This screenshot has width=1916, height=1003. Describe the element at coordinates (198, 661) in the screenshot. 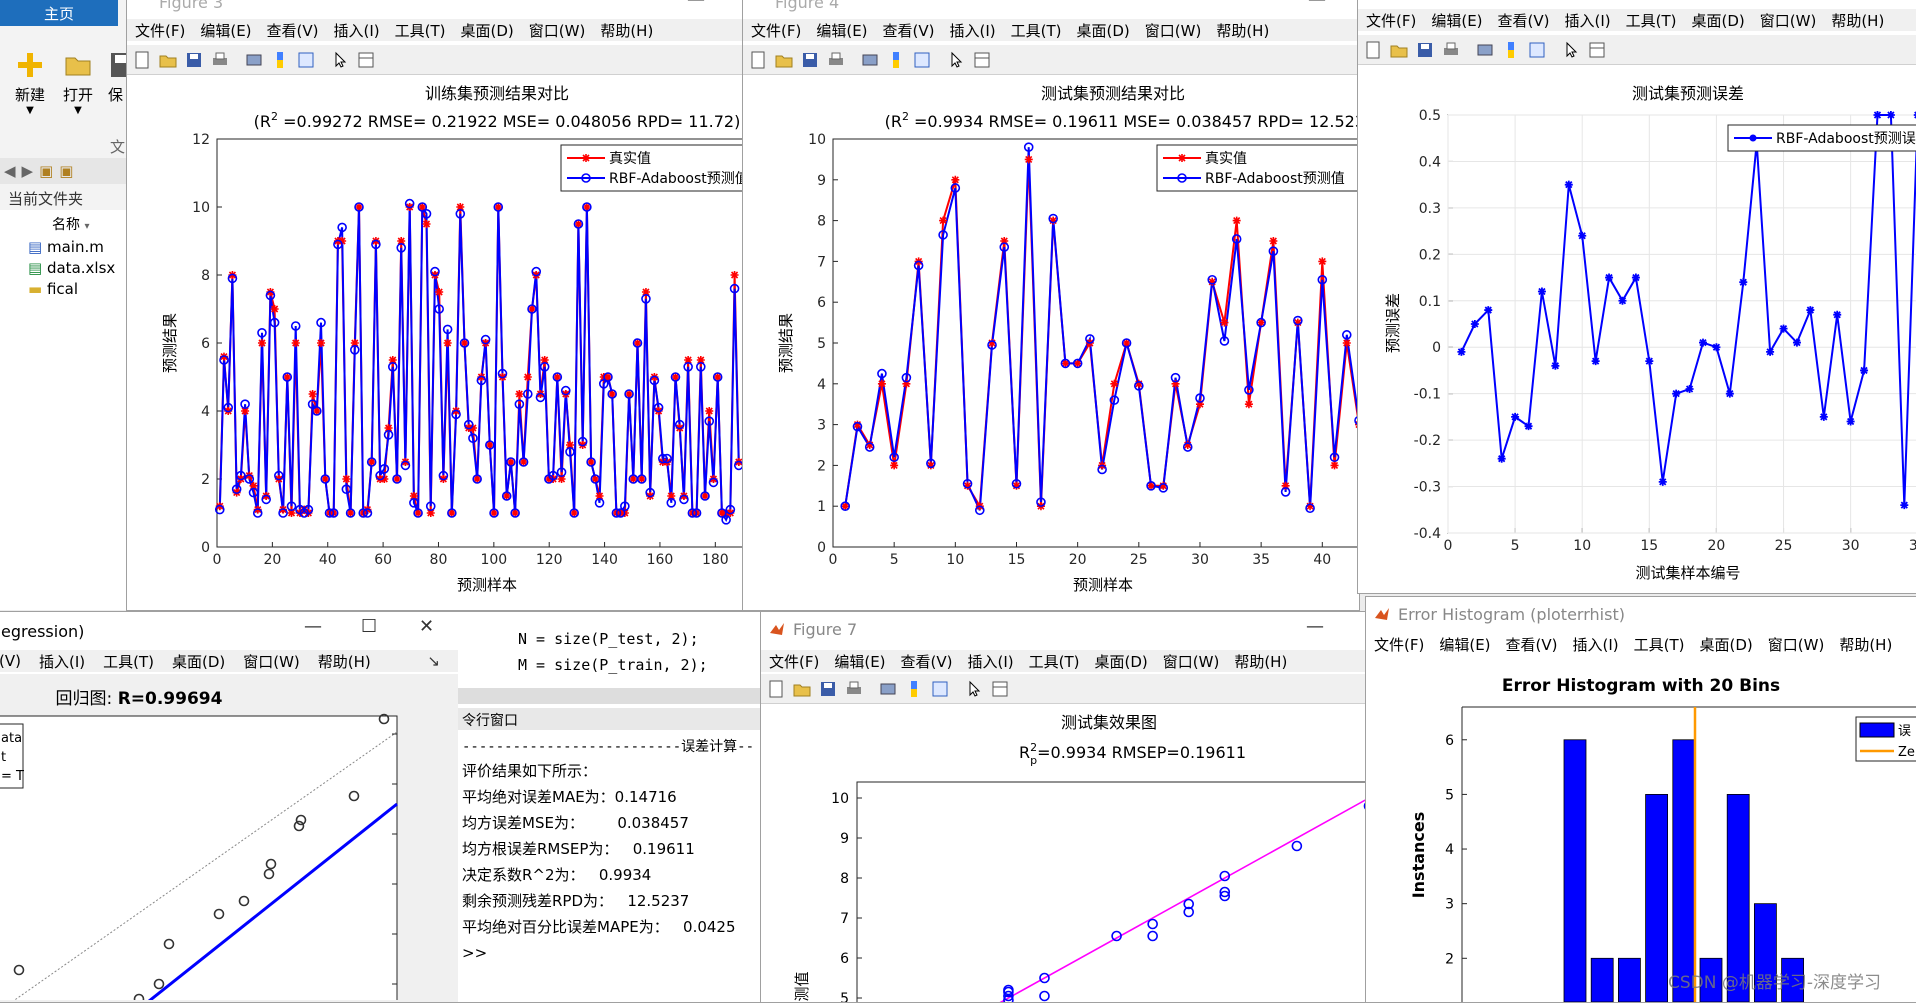

I see `menu-desktop: 桌面(D)` at that location.